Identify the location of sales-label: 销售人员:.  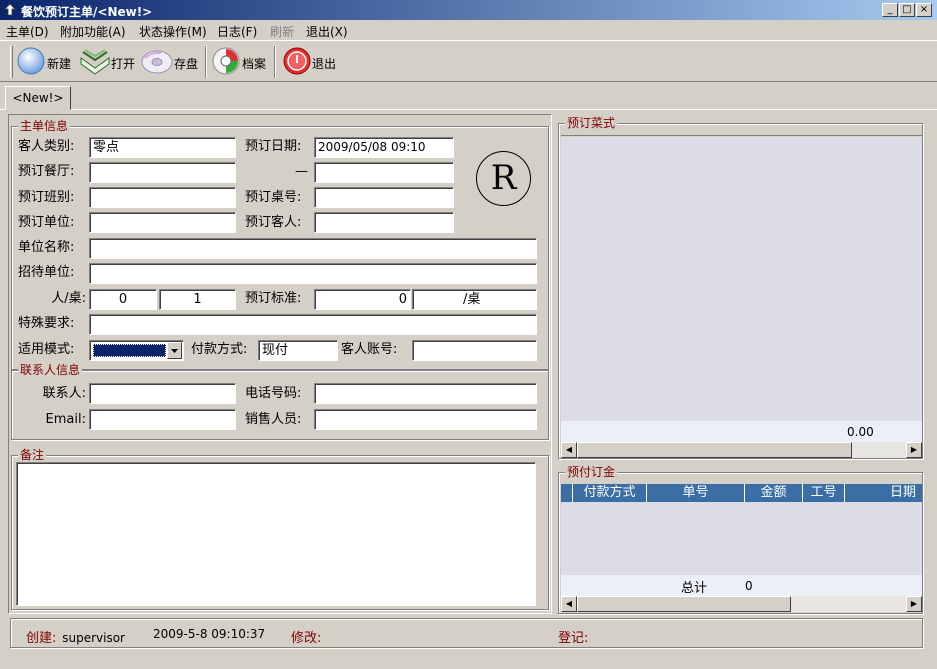
(273, 419).